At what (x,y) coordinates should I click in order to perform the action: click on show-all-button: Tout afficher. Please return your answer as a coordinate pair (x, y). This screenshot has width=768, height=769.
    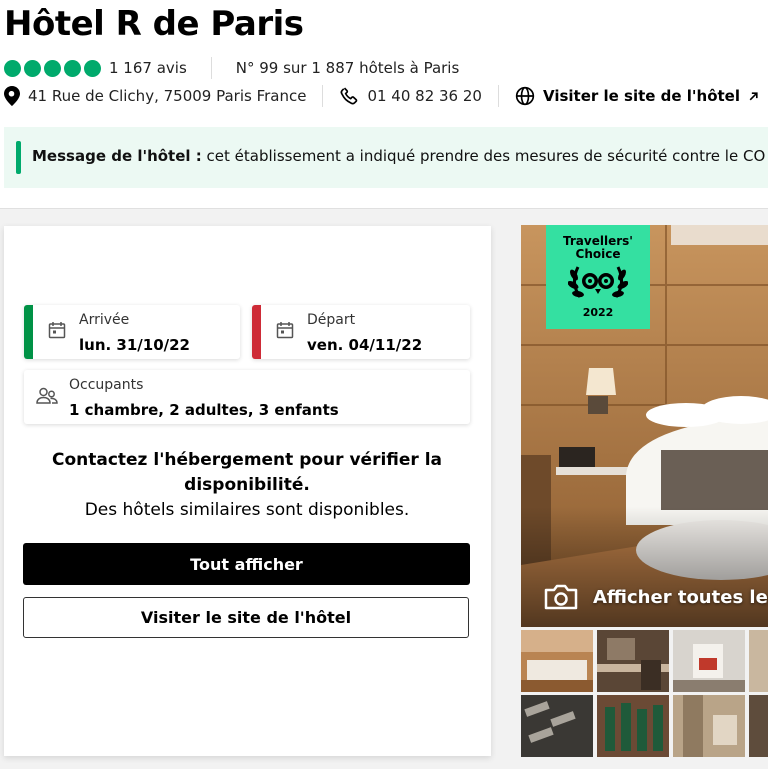
    Looking at the image, I should click on (246, 564).